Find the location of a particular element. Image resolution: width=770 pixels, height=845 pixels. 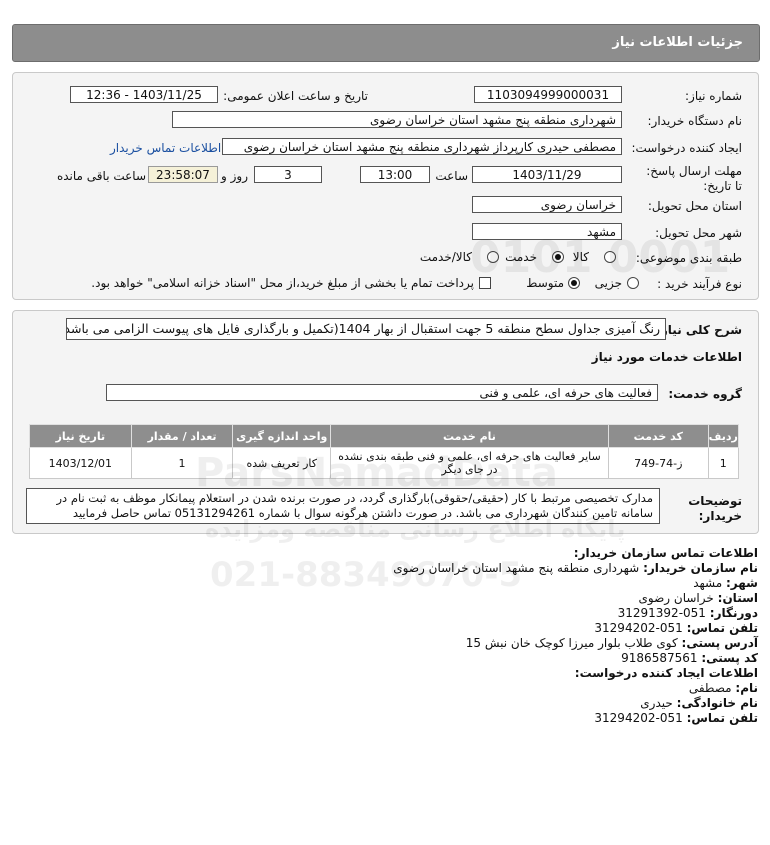

service-group-label: گروه خدمت: is located at coordinates (705, 394).